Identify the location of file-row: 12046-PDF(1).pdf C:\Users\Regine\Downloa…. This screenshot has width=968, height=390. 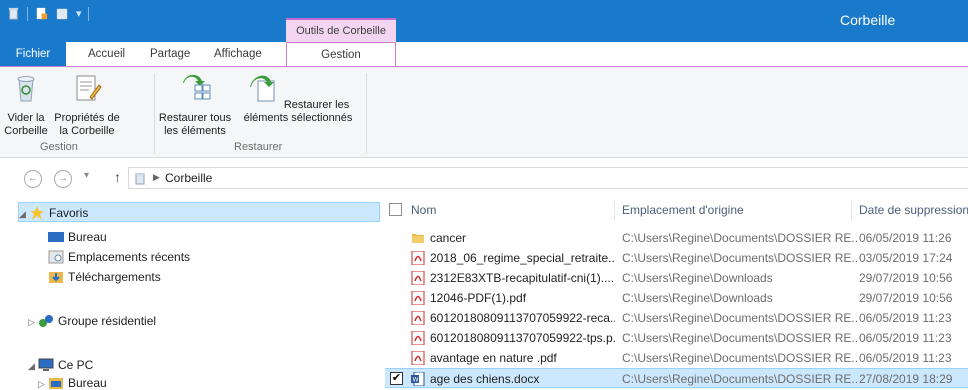
(676, 298).